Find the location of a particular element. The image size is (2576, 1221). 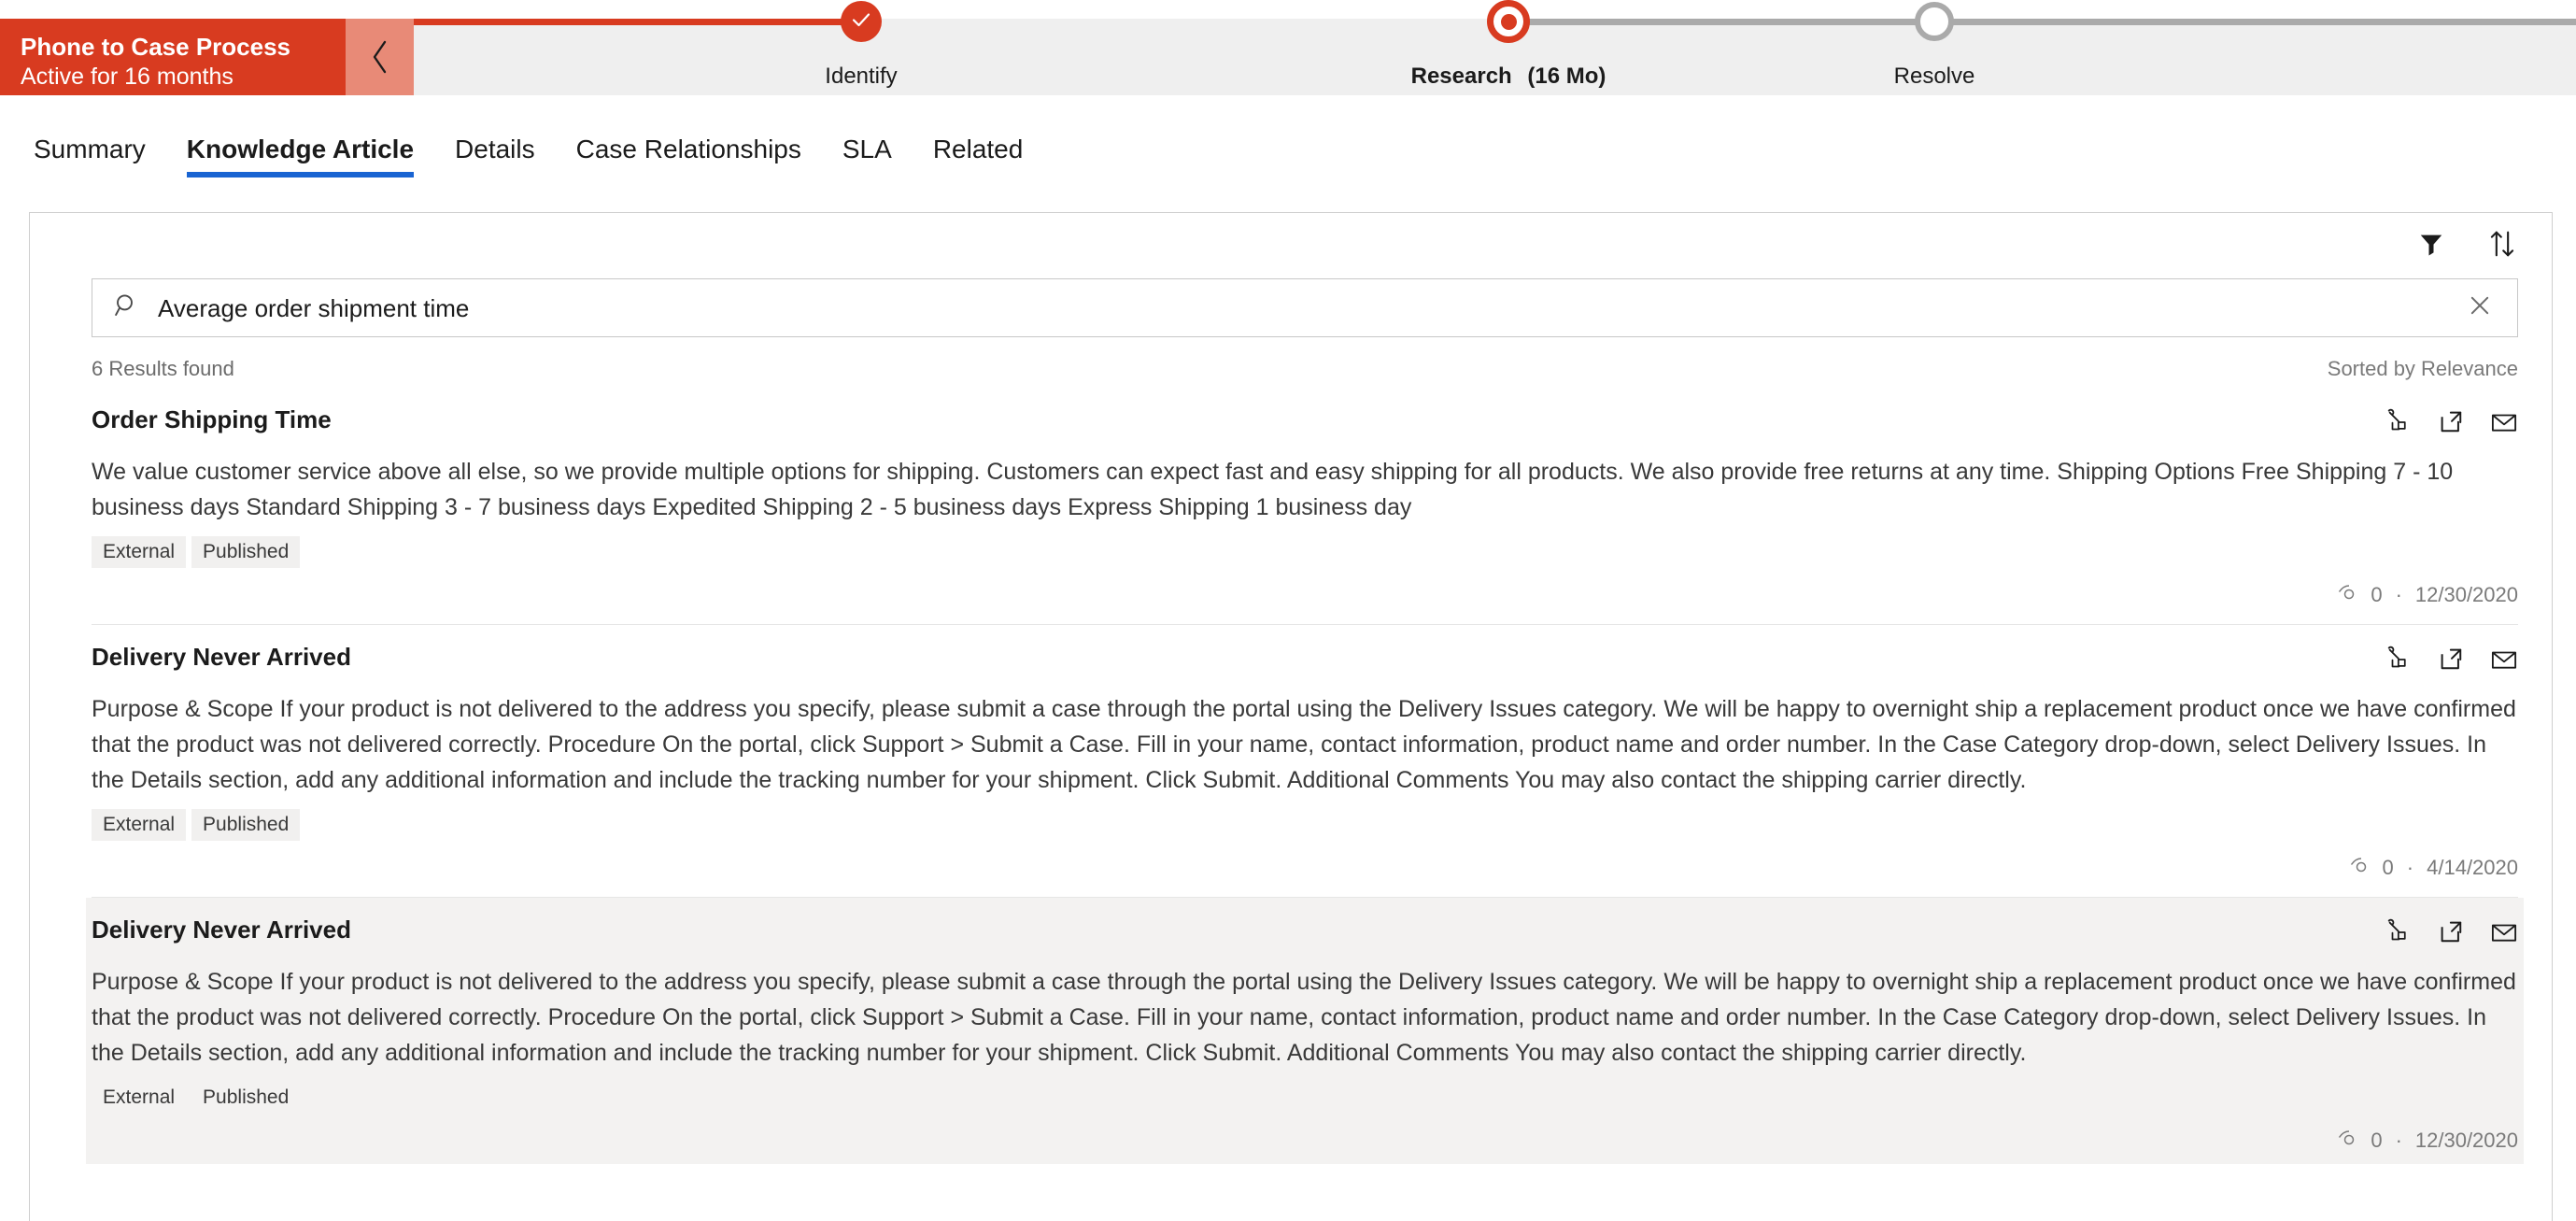

tab-details: Details is located at coordinates (495, 156).